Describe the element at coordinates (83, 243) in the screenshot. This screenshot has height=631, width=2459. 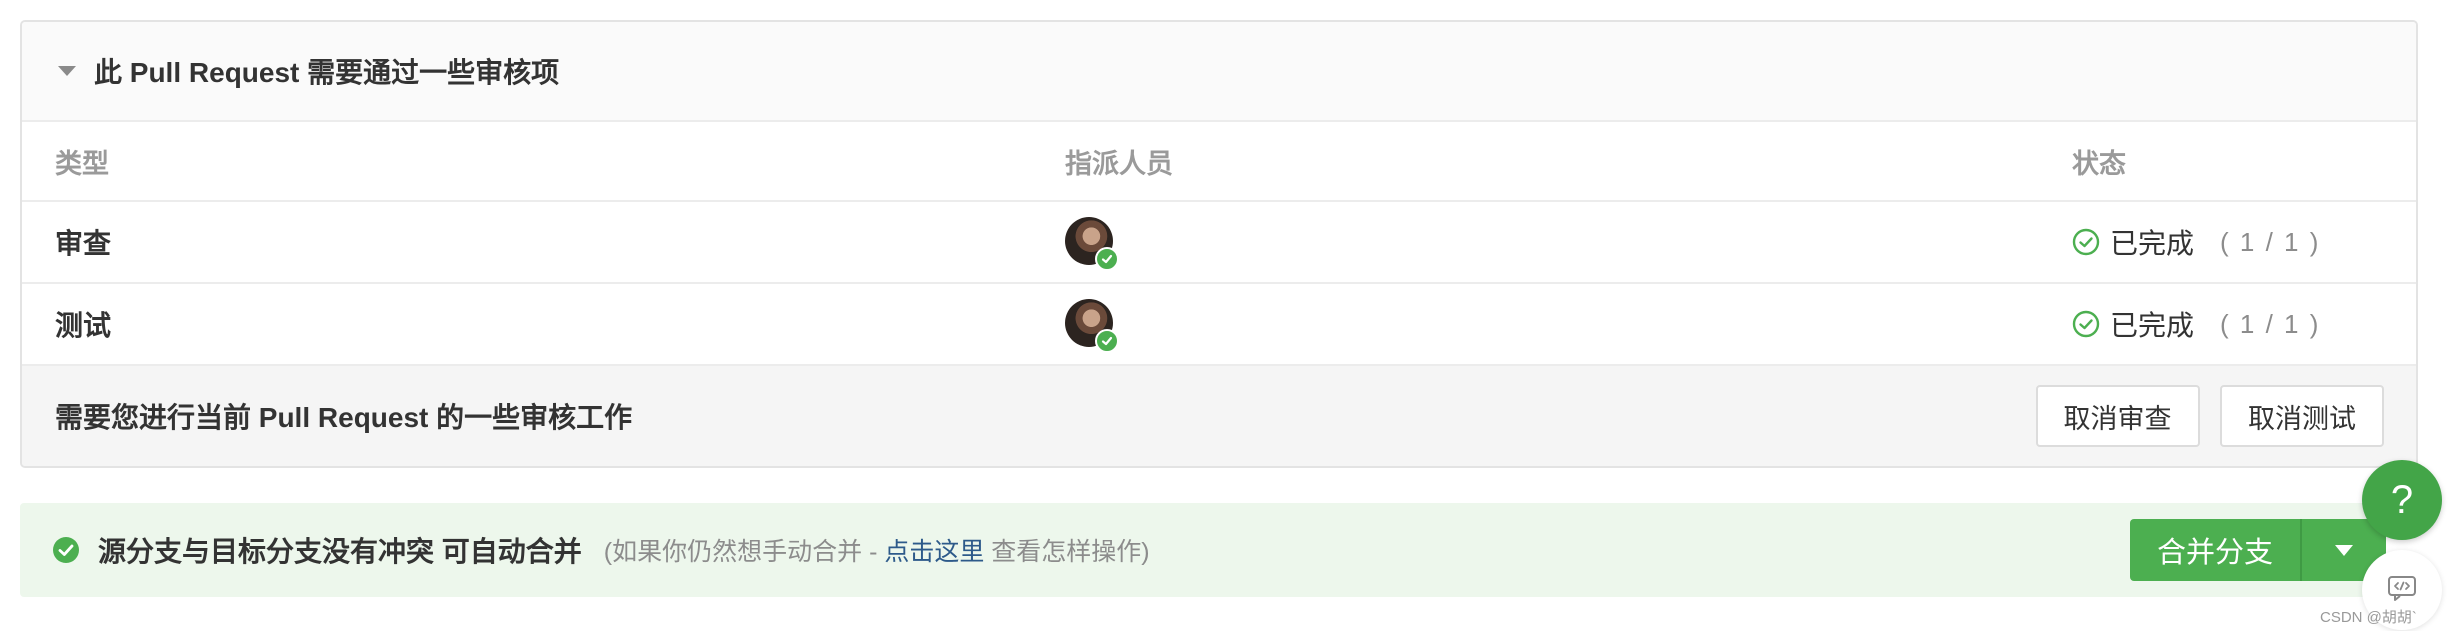
I see `review-type-label: 审查` at that location.